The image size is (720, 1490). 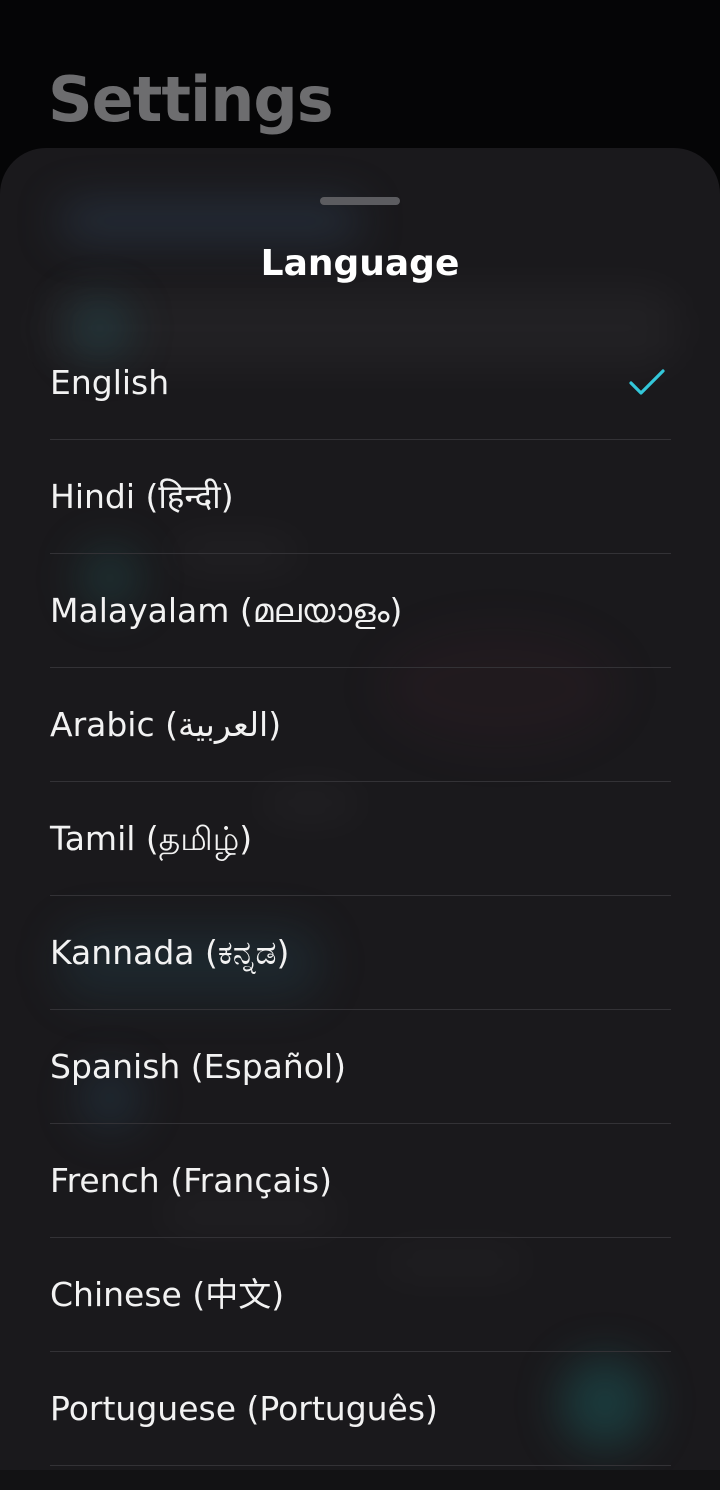 I want to click on language-option-french: French (Français), so click(x=360, y=1181).